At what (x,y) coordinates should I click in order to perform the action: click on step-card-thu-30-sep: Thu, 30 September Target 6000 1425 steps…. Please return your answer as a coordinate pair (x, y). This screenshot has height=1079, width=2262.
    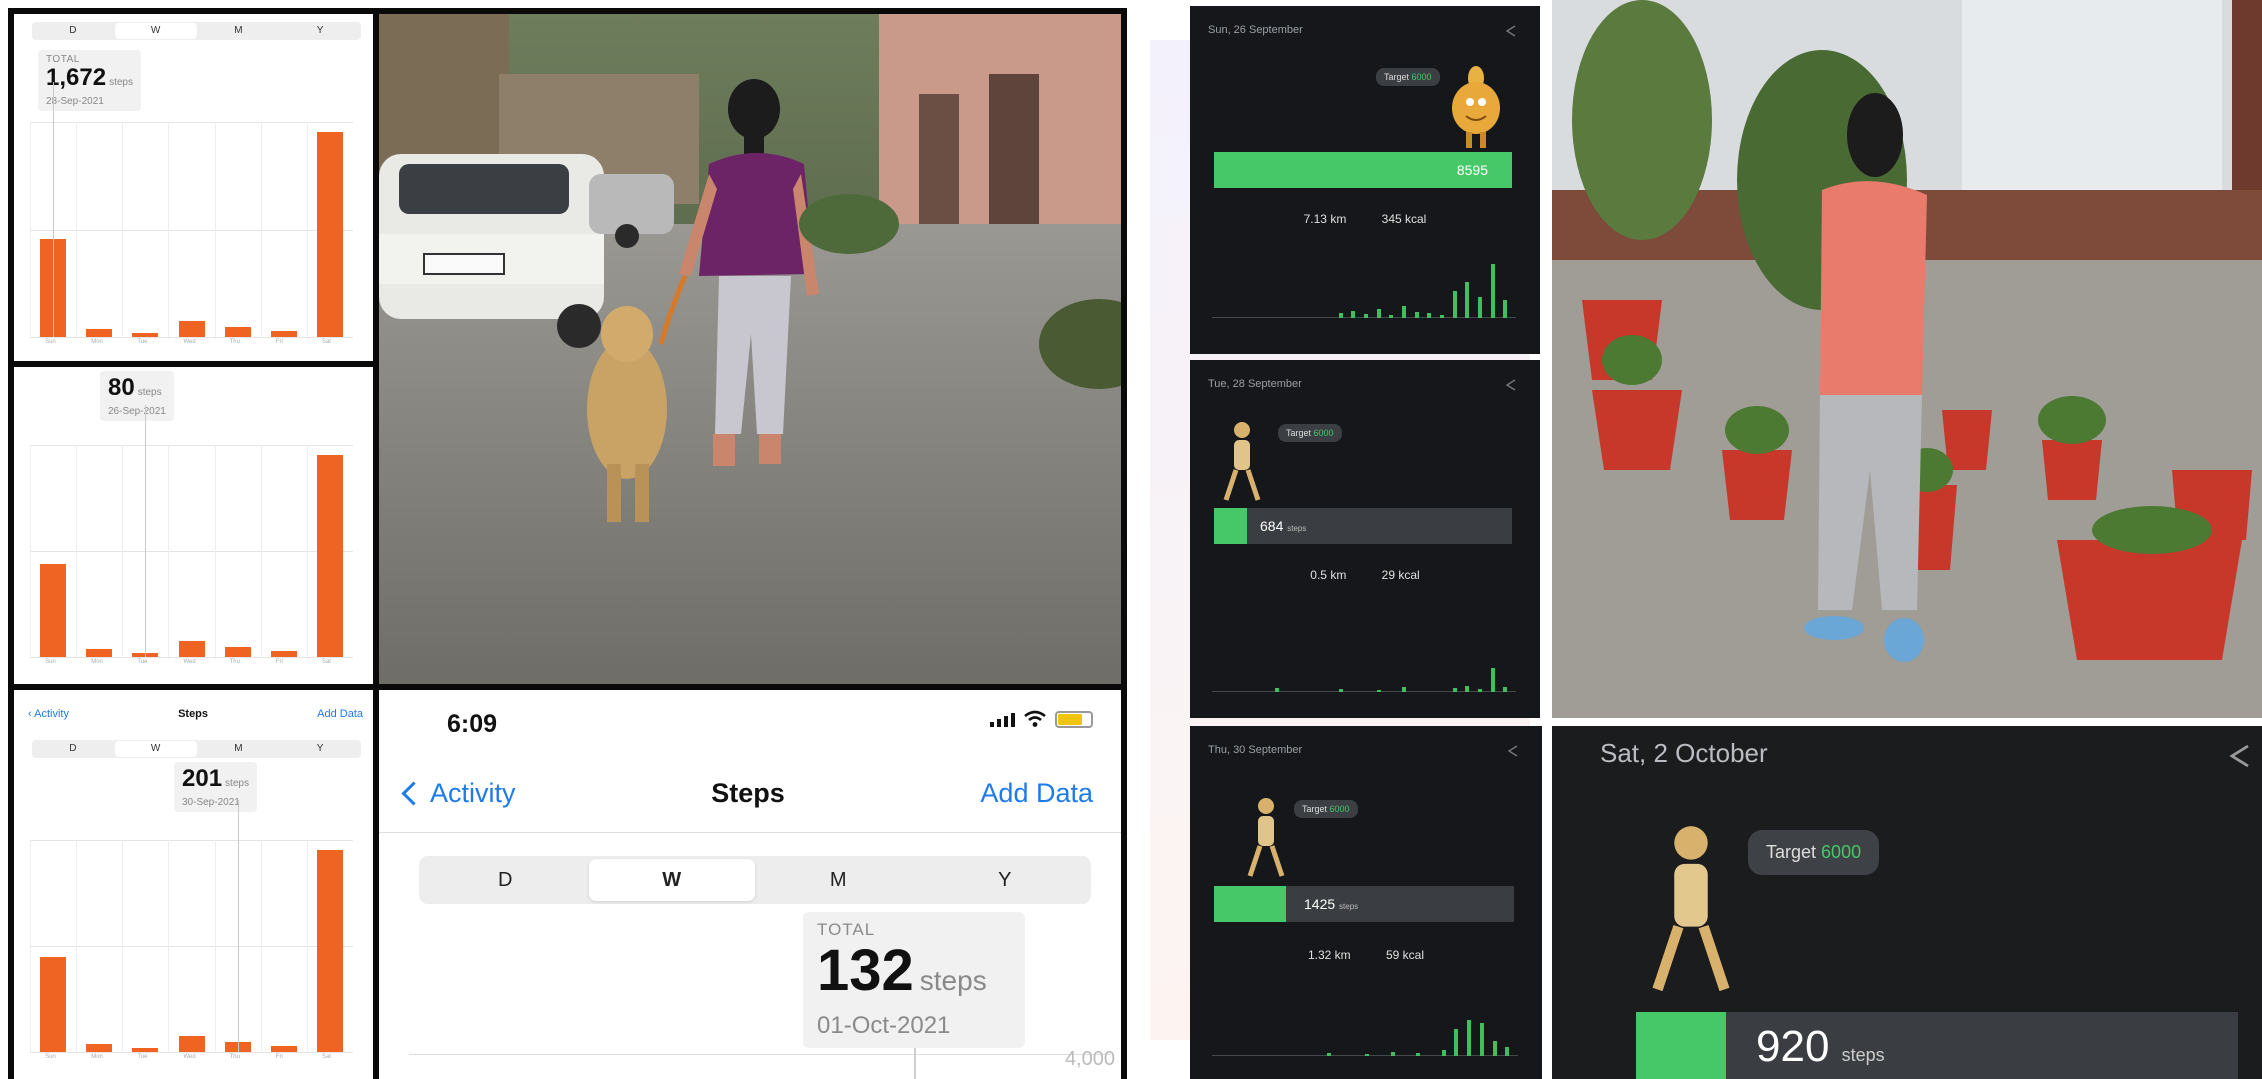
    Looking at the image, I should click on (1366, 902).